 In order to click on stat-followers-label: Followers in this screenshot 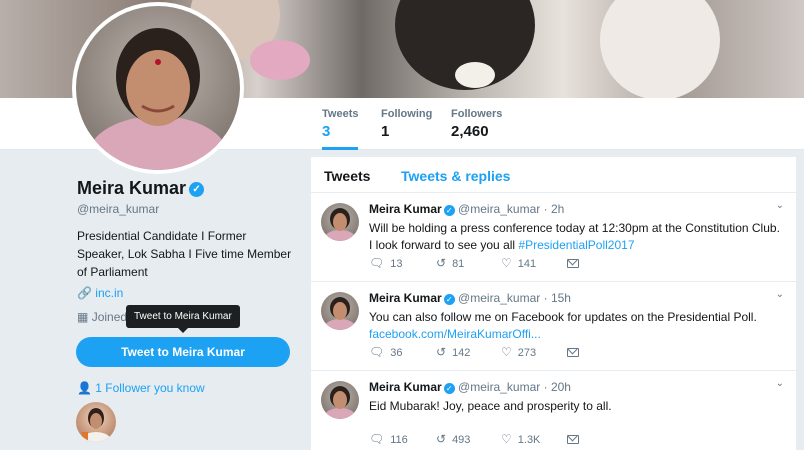, I will do `click(477, 114)`.